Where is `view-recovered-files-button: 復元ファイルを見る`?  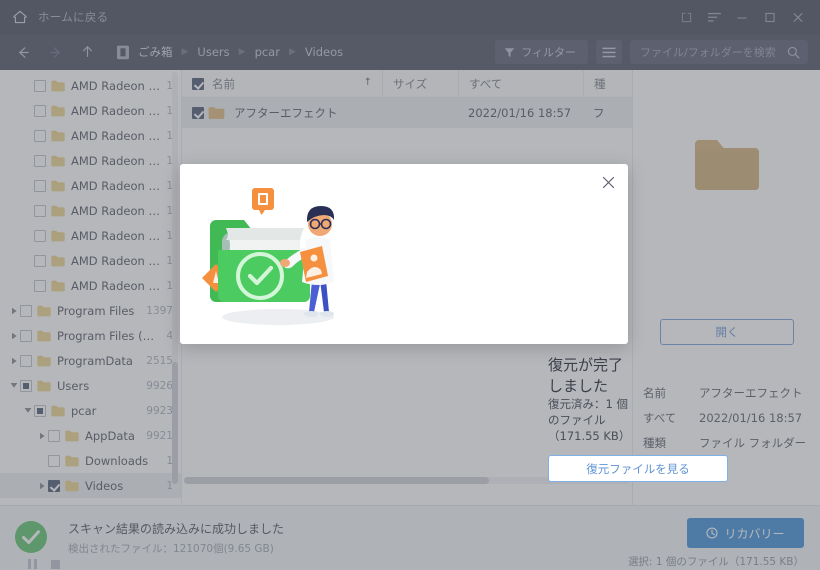 view-recovered-files-button: 復元ファイルを見る is located at coordinates (638, 468).